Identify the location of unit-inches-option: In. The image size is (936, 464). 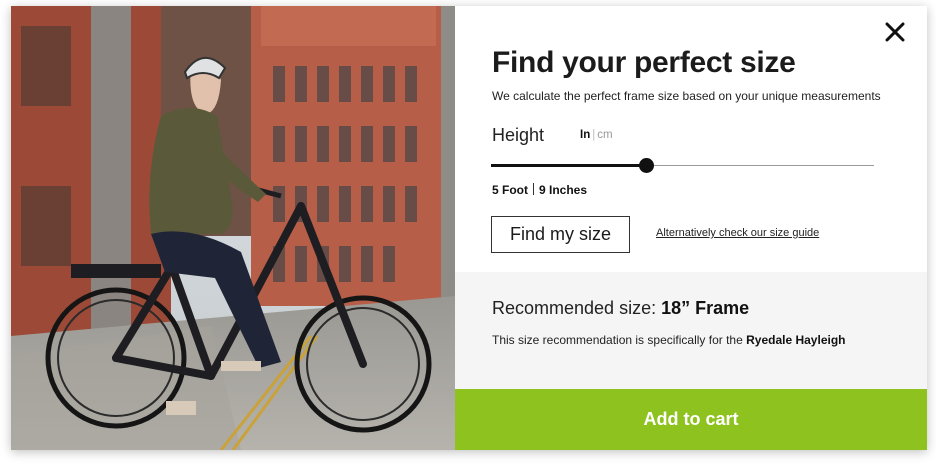
(585, 135).